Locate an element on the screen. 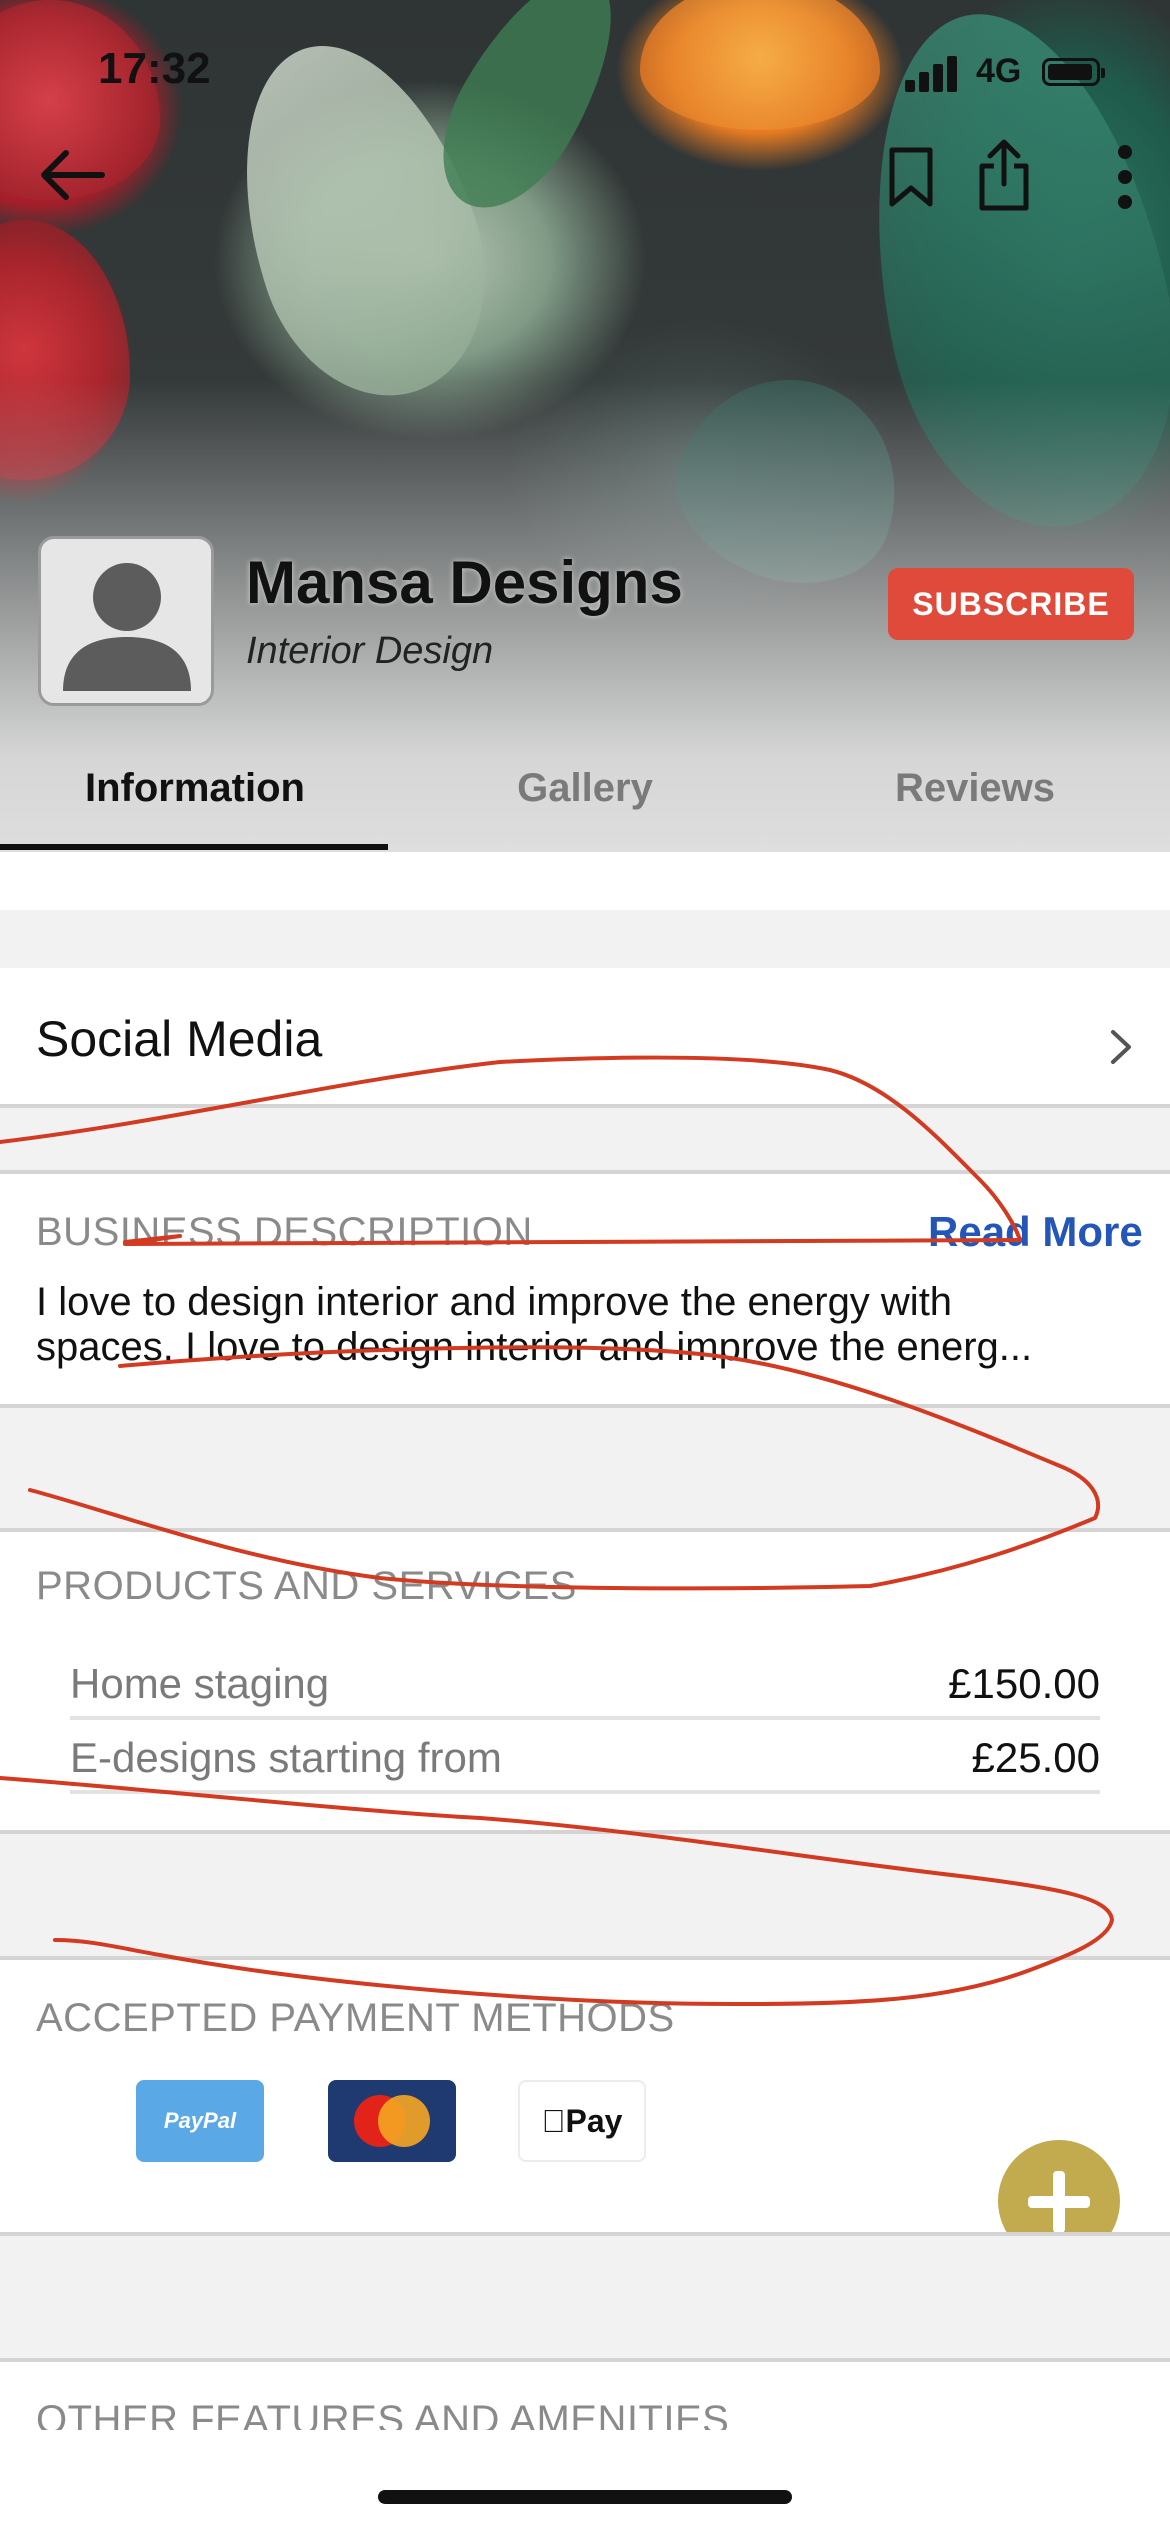  back-button is located at coordinates (71, 175).